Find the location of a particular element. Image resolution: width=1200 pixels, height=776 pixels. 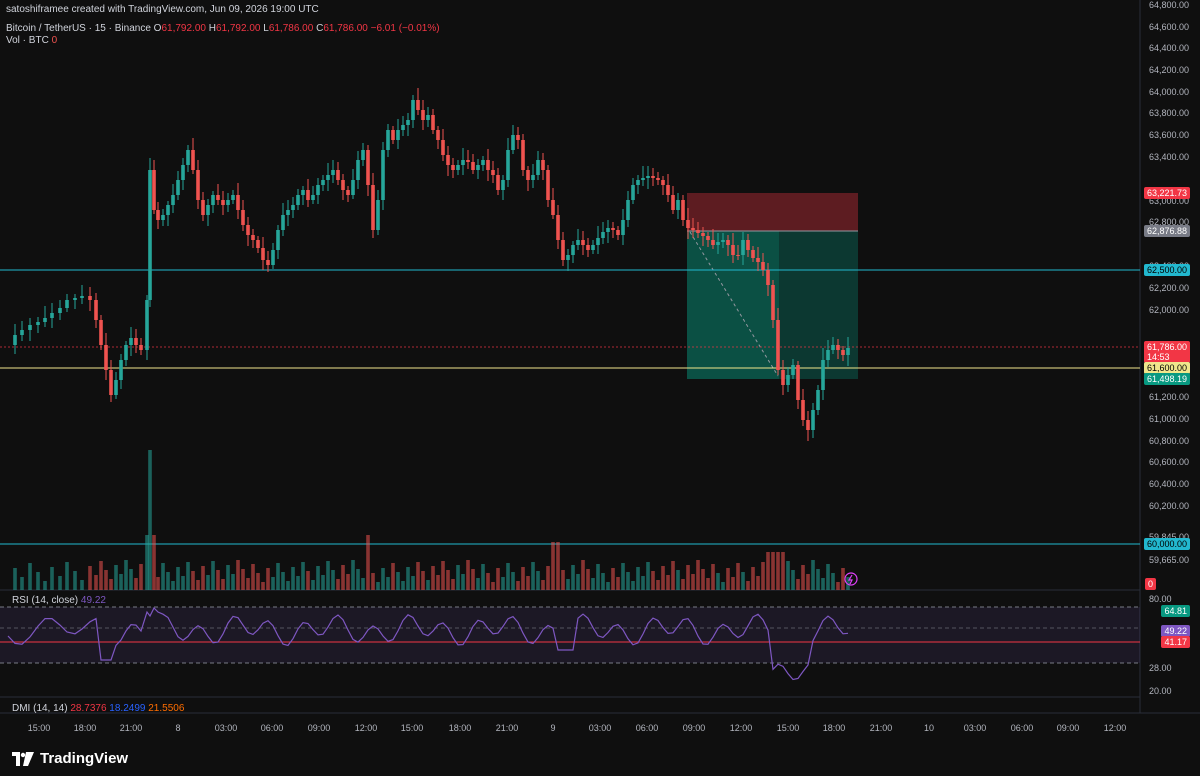

time-axis-label: 12:00 is located at coordinates (366, 728).